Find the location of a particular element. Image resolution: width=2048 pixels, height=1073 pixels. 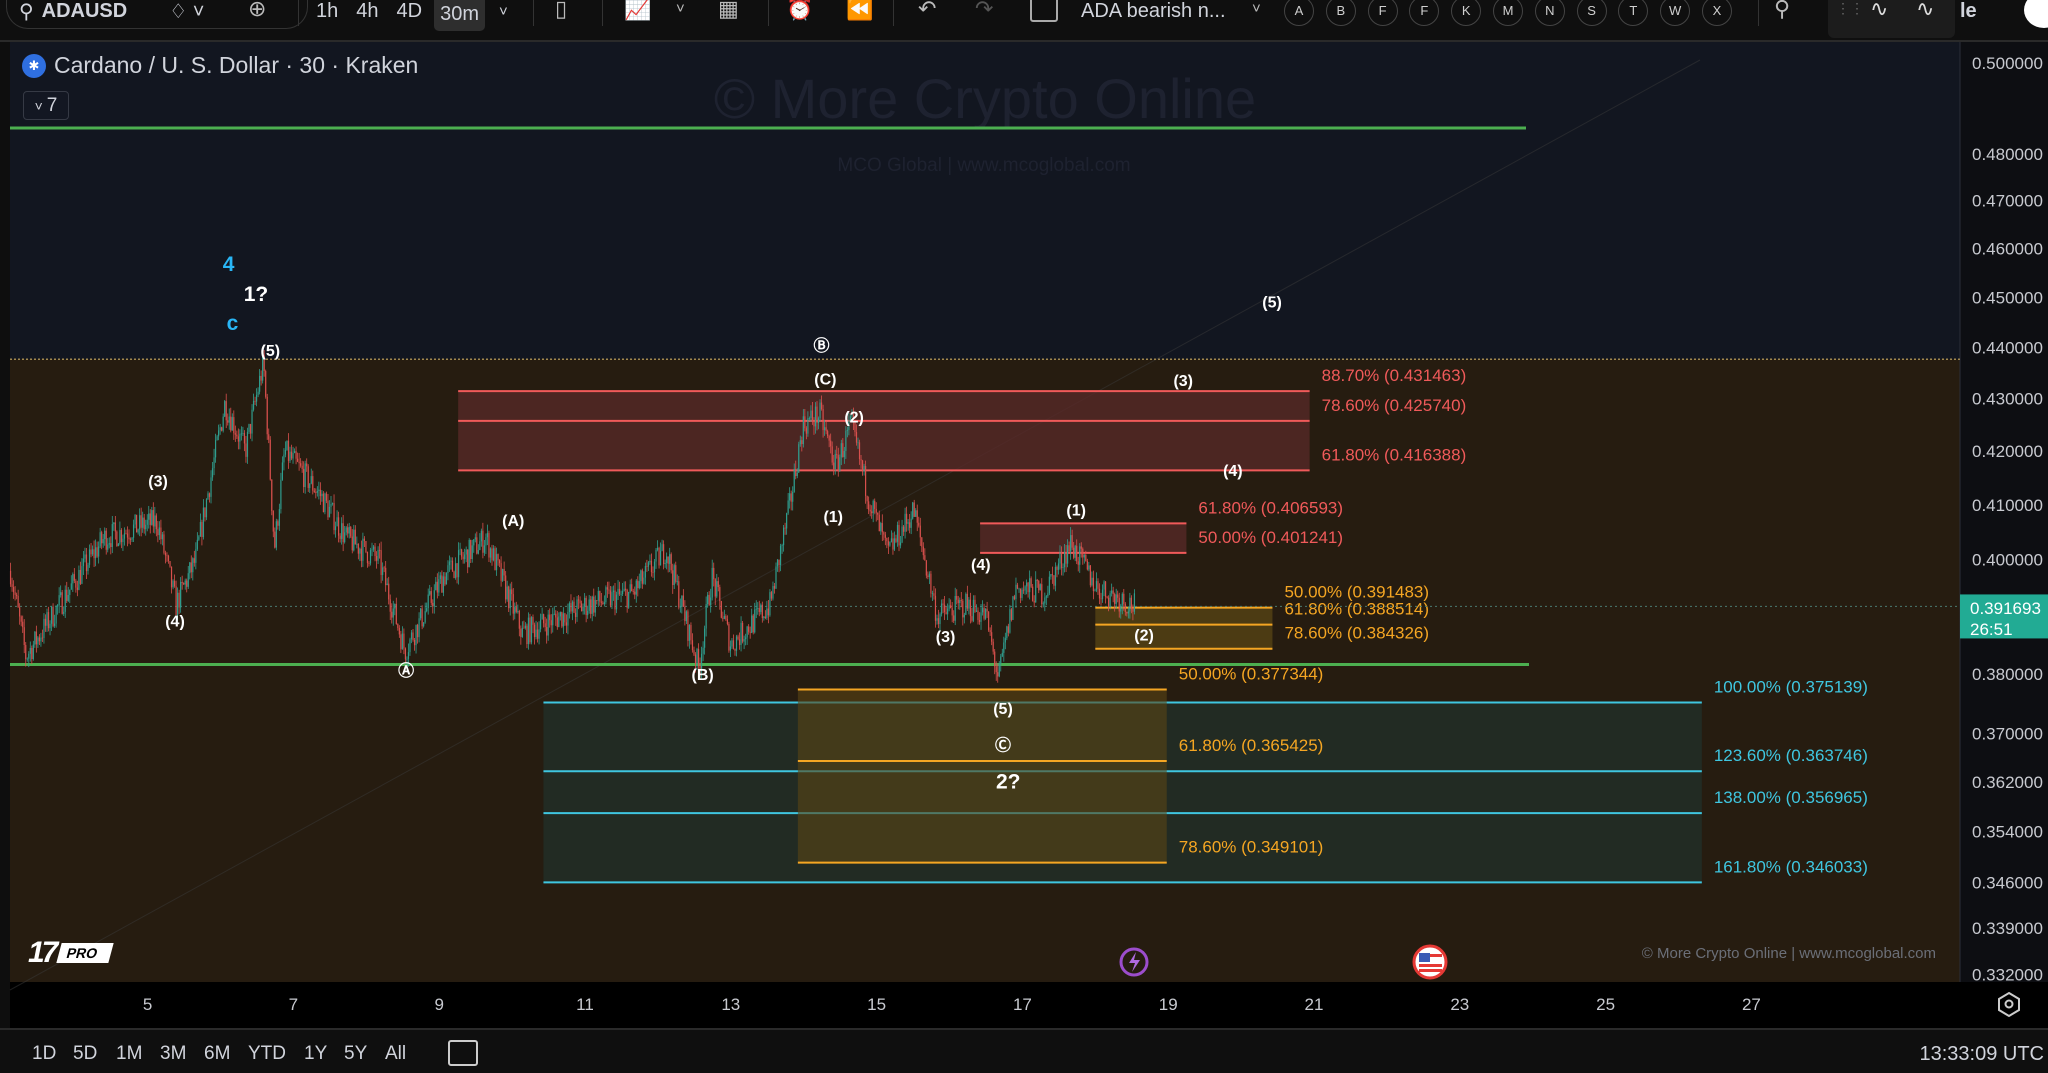

clock: 13:33:09 UTC is located at coordinates (1981, 1054).